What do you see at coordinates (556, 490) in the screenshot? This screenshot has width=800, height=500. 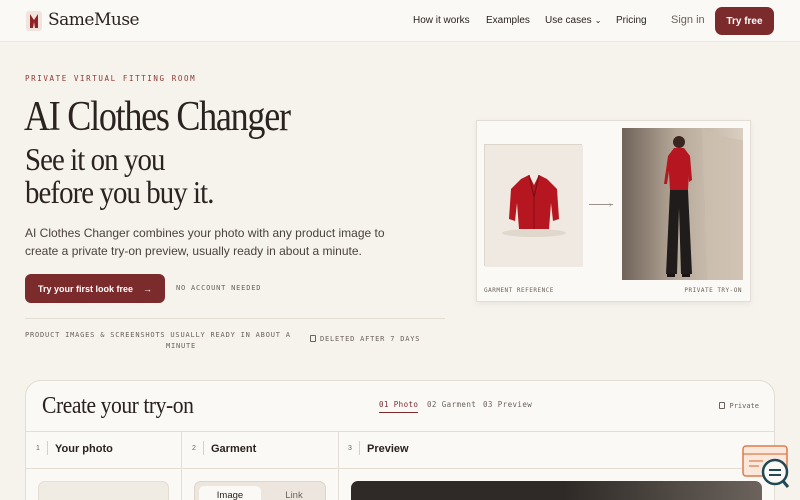 I see `preview-image-area` at bounding box center [556, 490].